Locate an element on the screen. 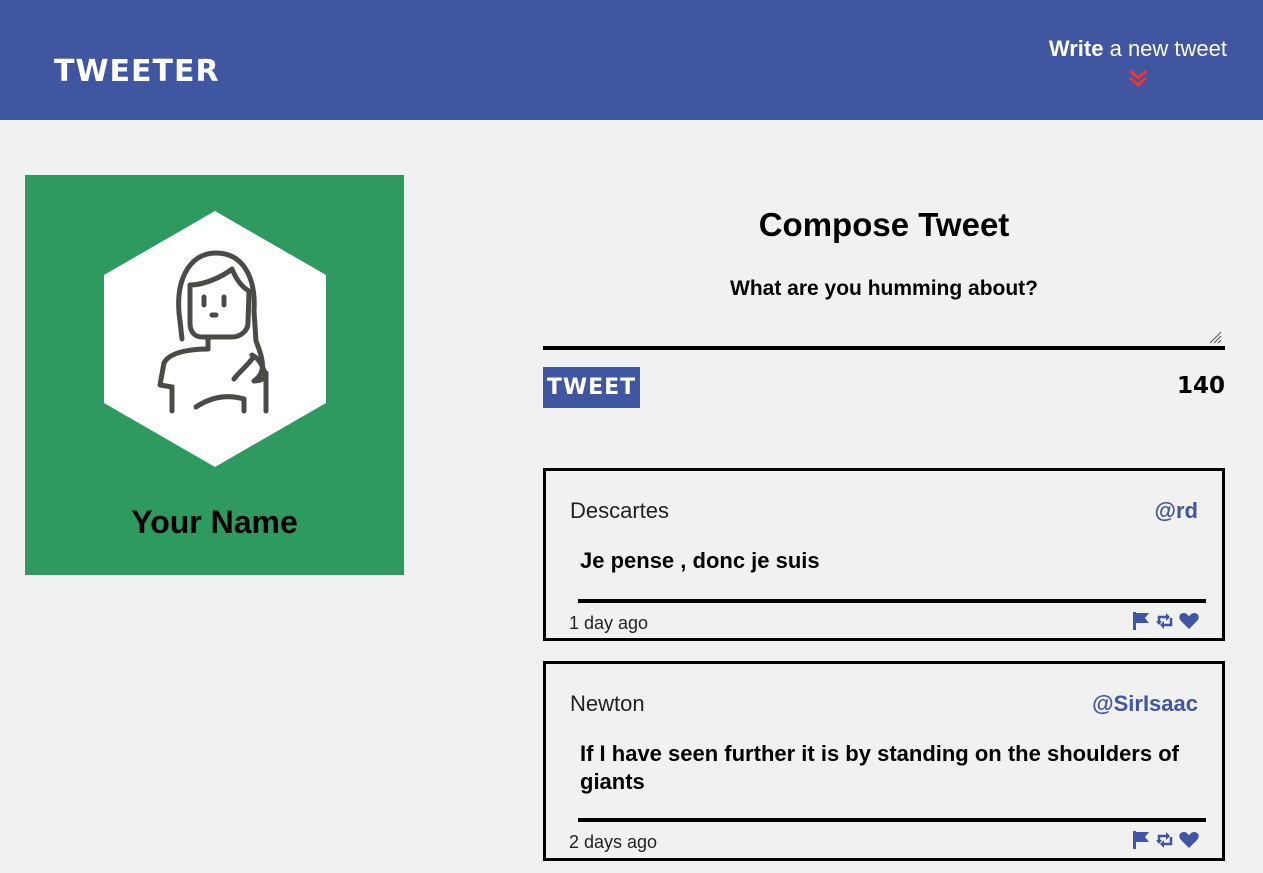  top-nav: TWEETER Write a new tweet is located at coordinates (631, 60).